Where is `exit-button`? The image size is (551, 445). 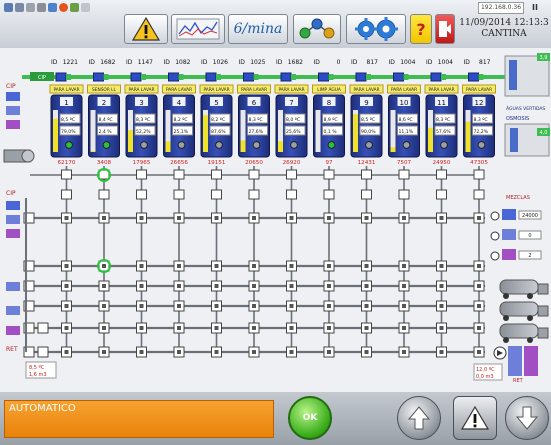 exit-button is located at coordinates (445, 29).